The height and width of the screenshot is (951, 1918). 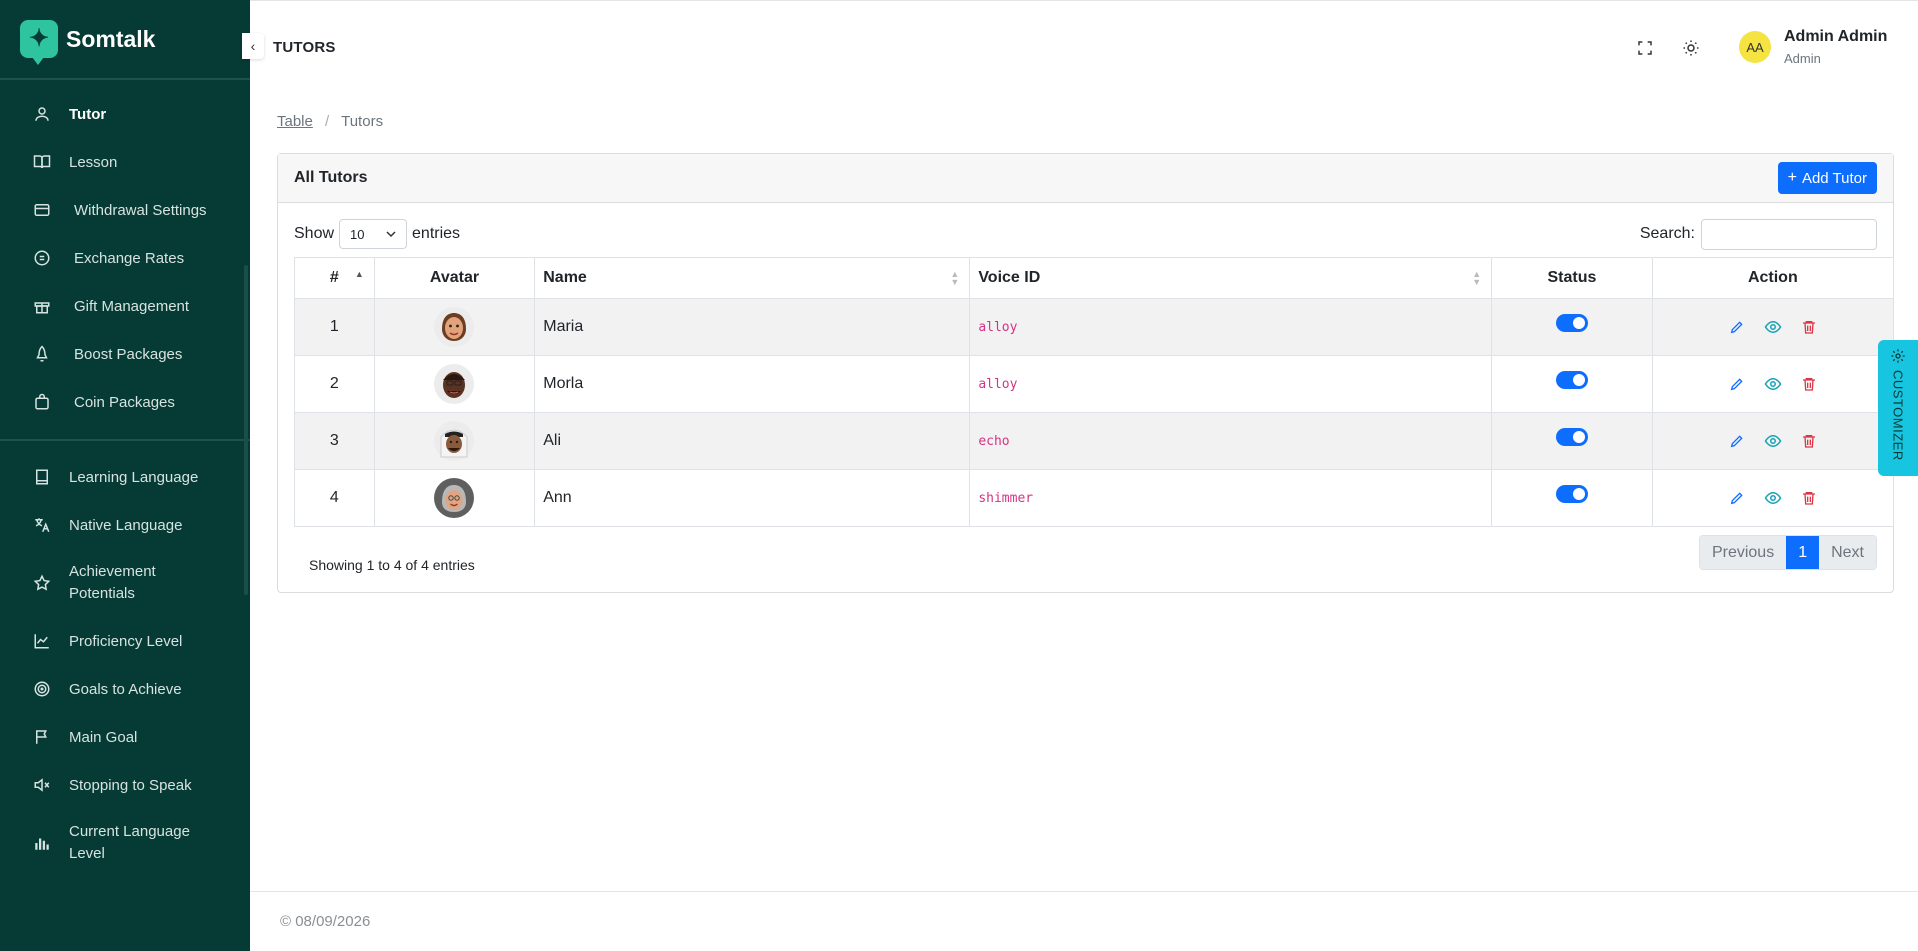 What do you see at coordinates (1789, 234) in the screenshot?
I see `search-input` at bounding box center [1789, 234].